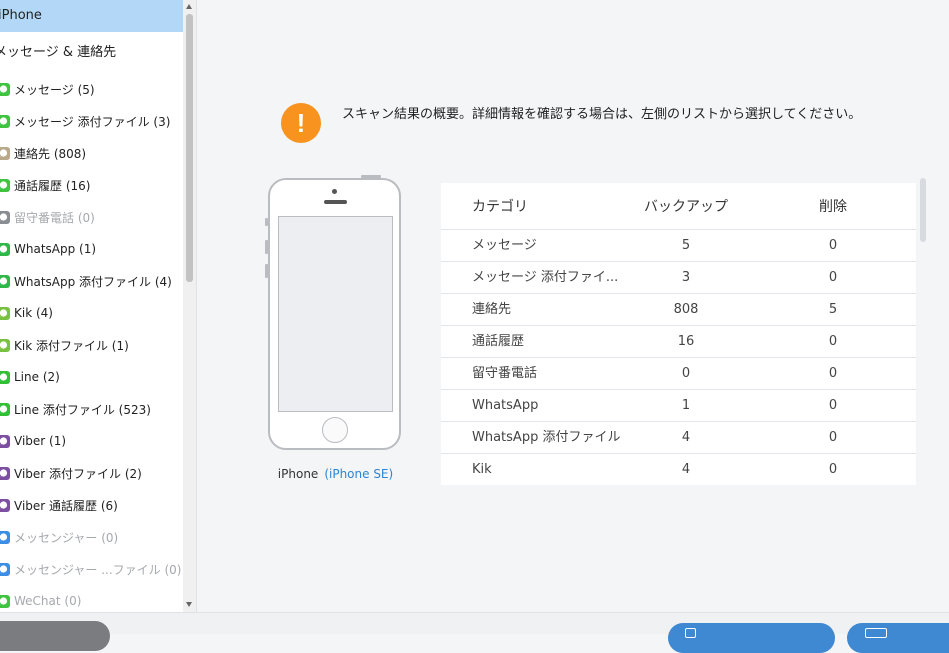 The width and height of the screenshot is (949, 653). What do you see at coordinates (335, 202) in the screenshot?
I see `phone-speaker` at bounding box center [335, 202].